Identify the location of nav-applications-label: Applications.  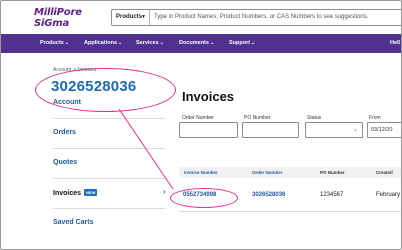
(101, 43).